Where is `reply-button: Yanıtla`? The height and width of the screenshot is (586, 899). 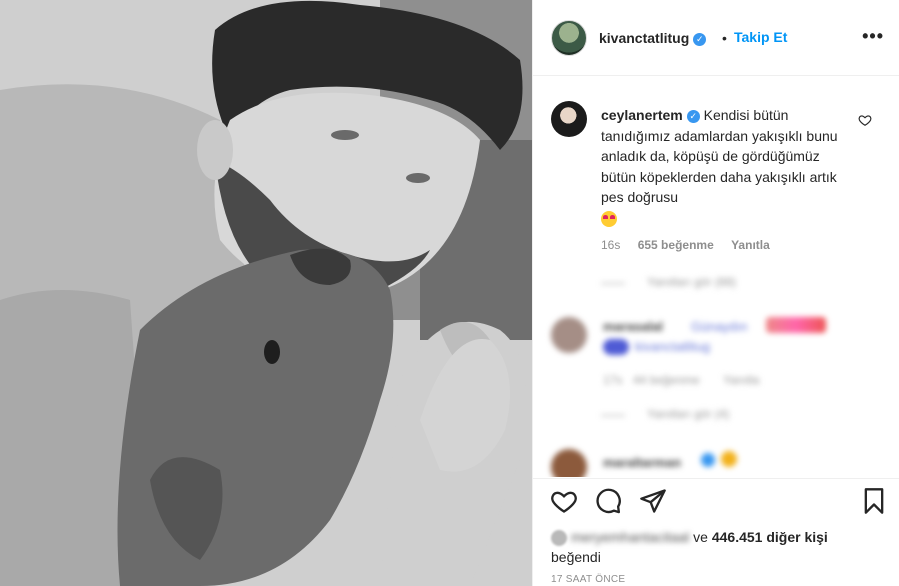 reply-button: Yanıtla is located at coordinates (750, 245).